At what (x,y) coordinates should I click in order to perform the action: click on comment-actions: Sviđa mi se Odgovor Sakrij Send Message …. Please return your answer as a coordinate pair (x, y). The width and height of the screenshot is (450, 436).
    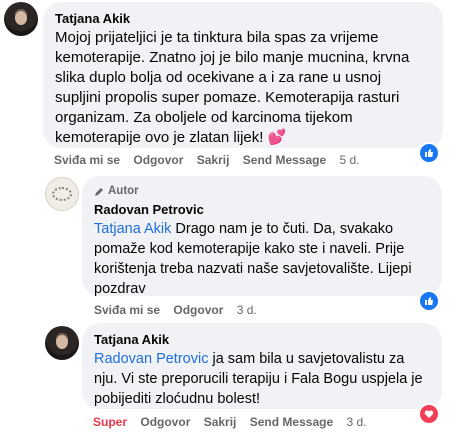
    Looking at the image, I should click on (212, 160).